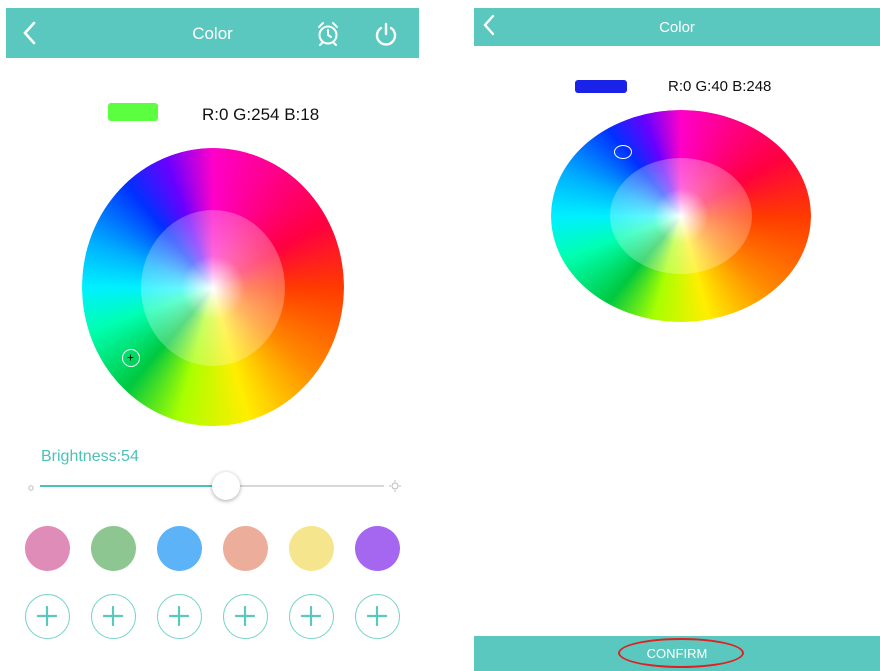 Image resolution: width=880 pixels, height=671 pixels. Describe the element at coordinates (395, 485) in the screenshot. I see `brightness-high-icon` at that location.